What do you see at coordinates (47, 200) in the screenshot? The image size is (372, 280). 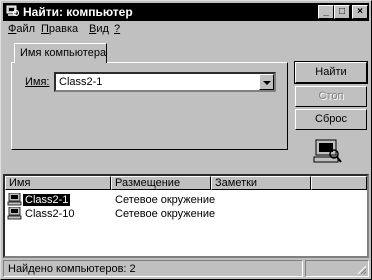 I see `item-name: Class2-1` at bounding box center [47, 200].